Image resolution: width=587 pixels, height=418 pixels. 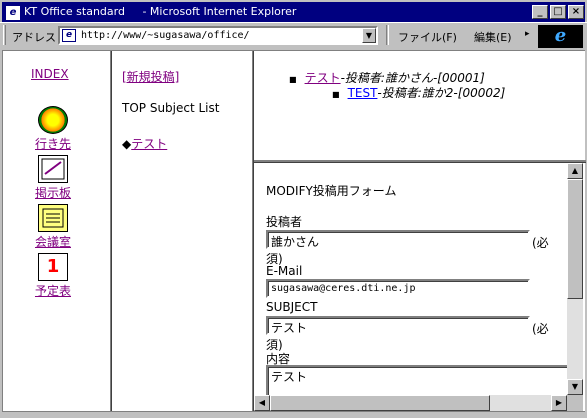 What do you see at coordinates (441, 93) in the screenshot?
I see `post-meta: -投稿者:誰か2-[00002]` at bounding box center [441, 93].